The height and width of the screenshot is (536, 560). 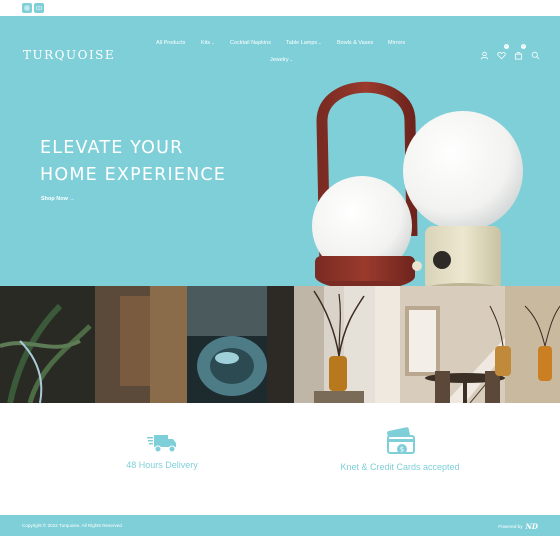 I want to click on nav-item-bowls-vases: Bowls & Vases, so click(x=355, y=43).